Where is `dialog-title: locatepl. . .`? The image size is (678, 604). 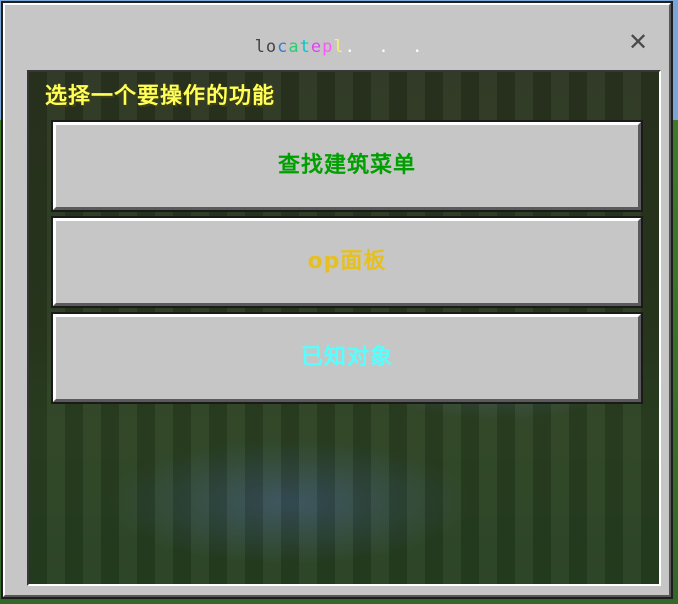
dialog-title: locatepl. . . is located at coordinates (339, 47).